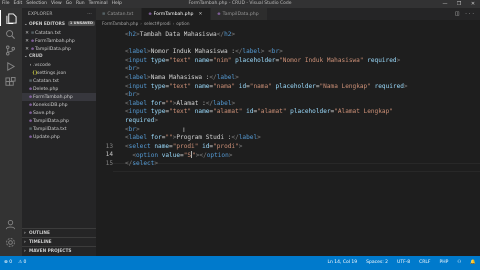 This screenshot has width=480, height=270. I want to click on php-file-icon: ⊕, so click(150, 13).